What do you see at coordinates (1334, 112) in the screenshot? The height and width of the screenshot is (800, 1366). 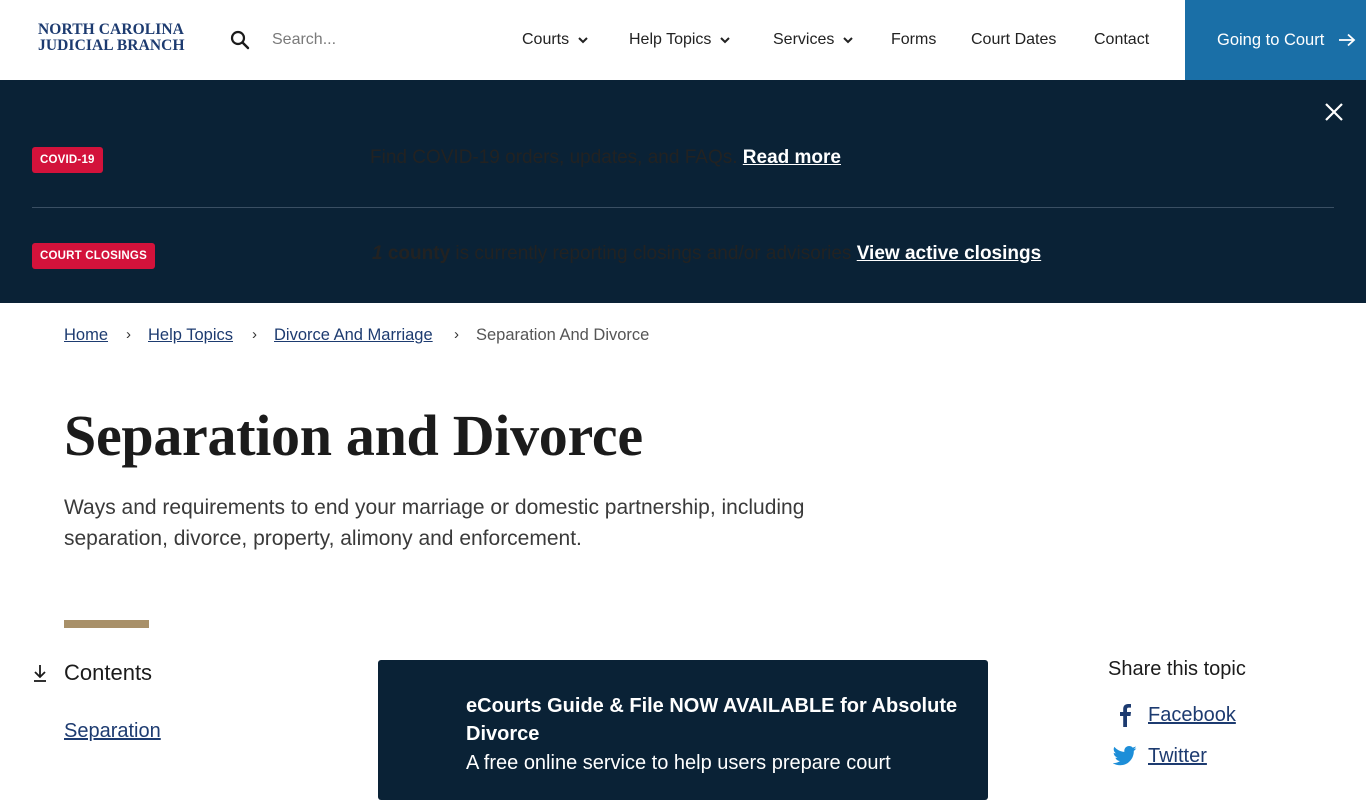 I see `close-icon` at bounding box center [1334, 112].